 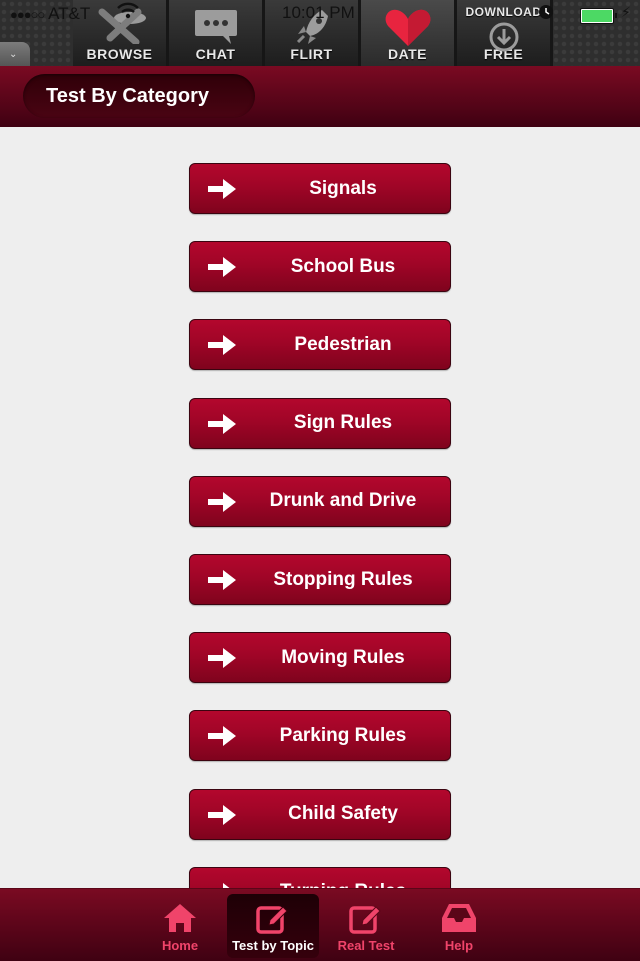 I want to click on chevron-down-icon: ⌄, so click(x=13, y=54).